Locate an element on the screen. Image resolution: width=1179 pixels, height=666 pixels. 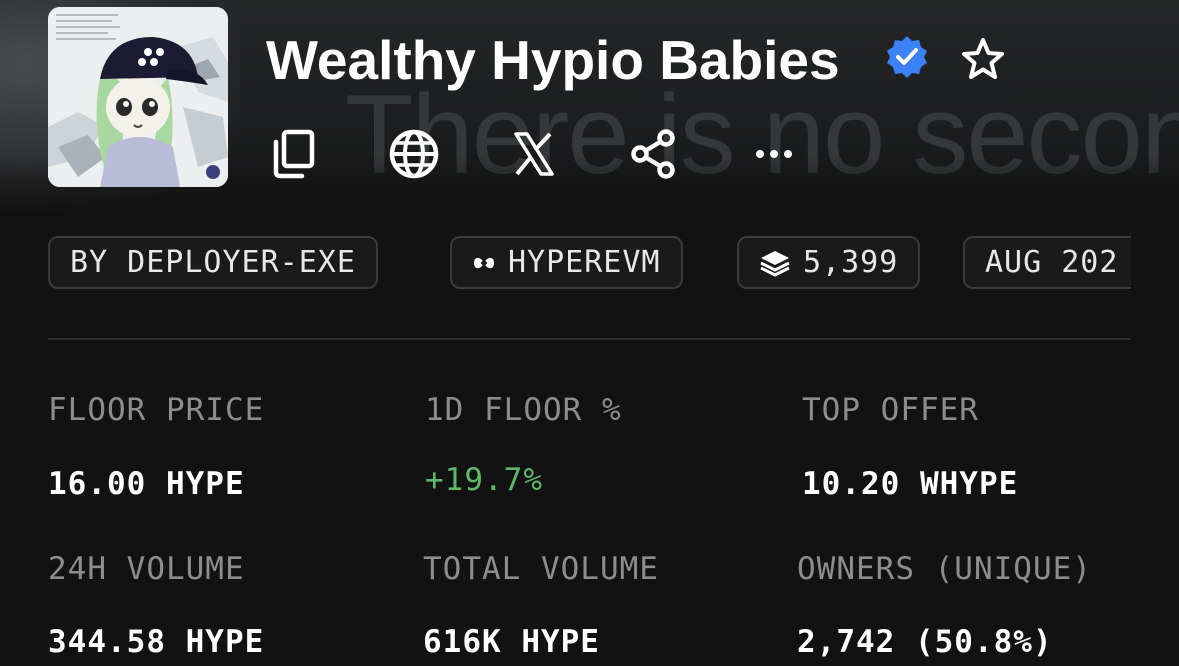
volume-24h-value: 344.58 HYPE is located at coordinates (156, 642).